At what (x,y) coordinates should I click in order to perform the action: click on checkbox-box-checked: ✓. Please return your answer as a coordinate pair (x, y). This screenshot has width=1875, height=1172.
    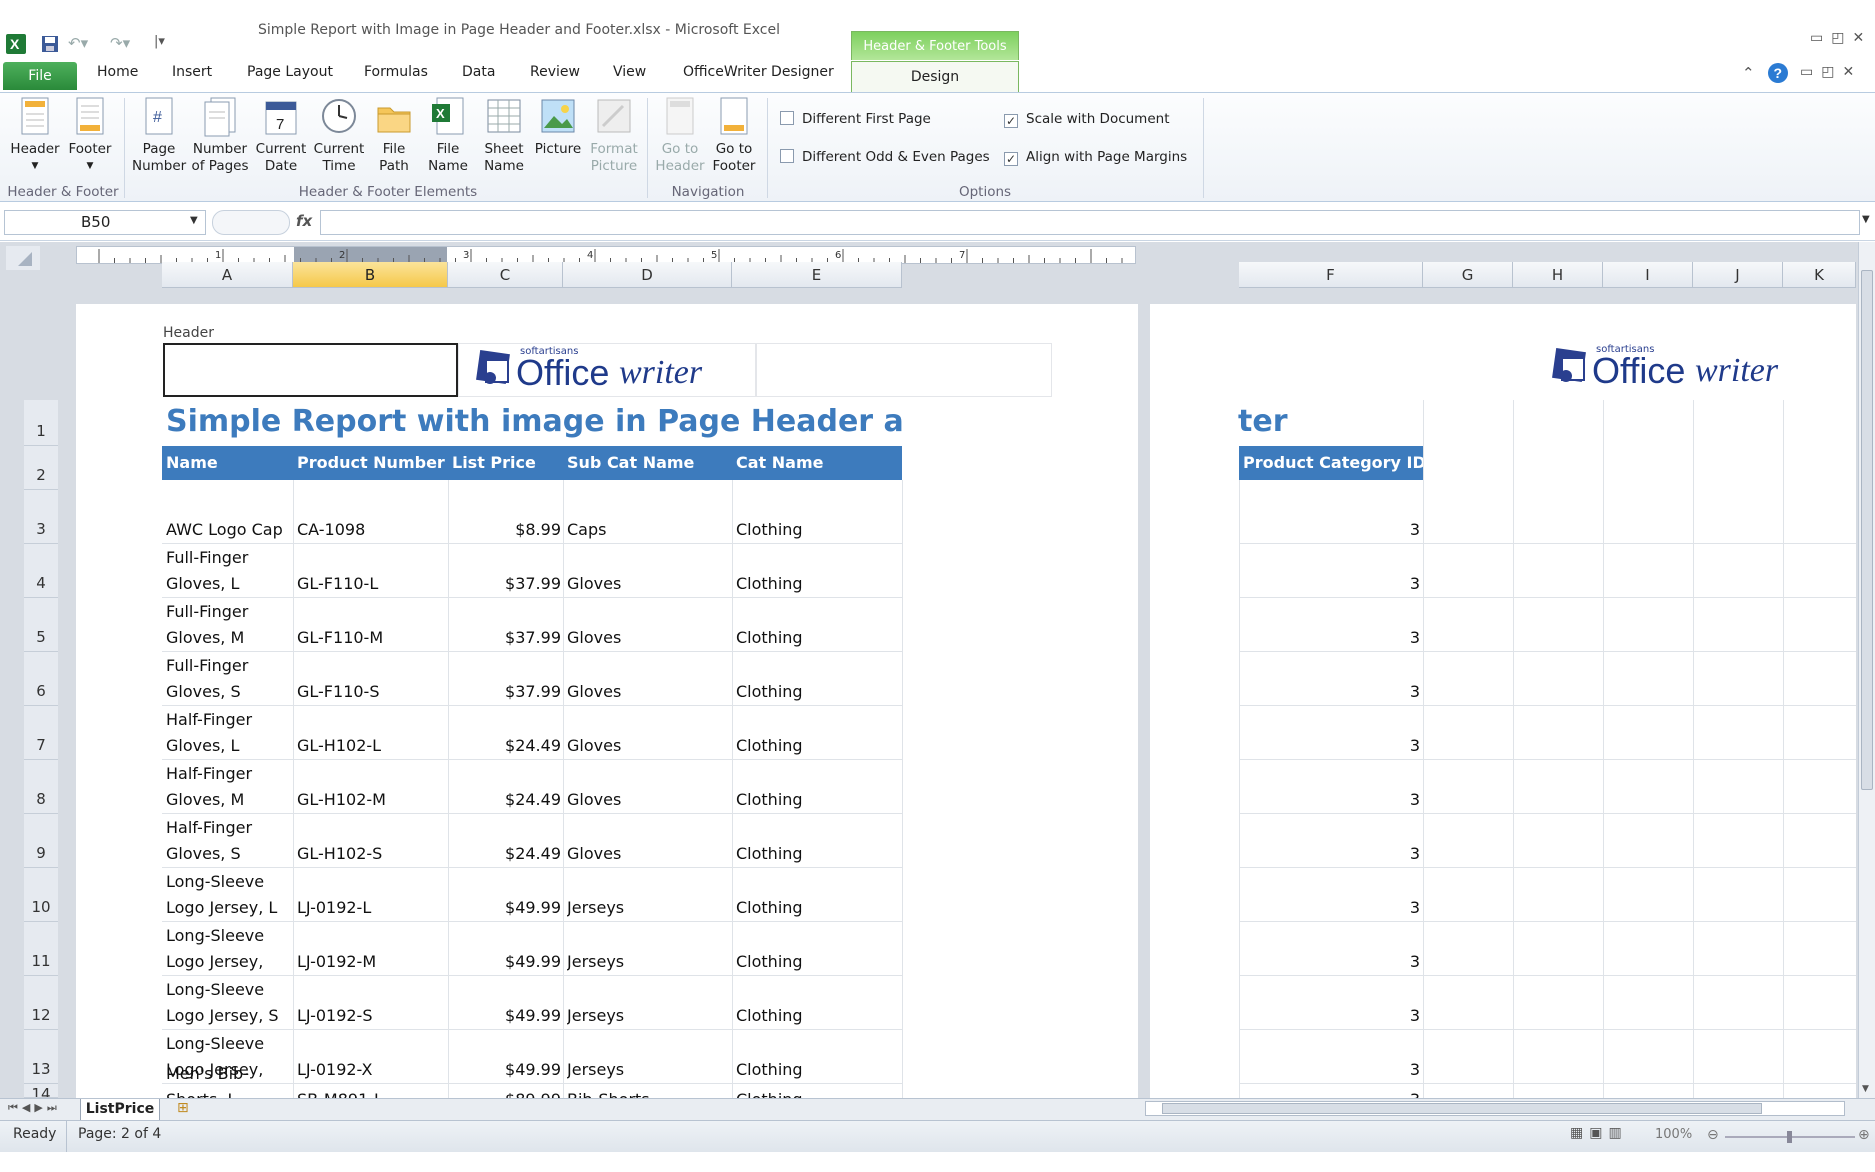
    Looking at the image, I should click on (1011, 159).